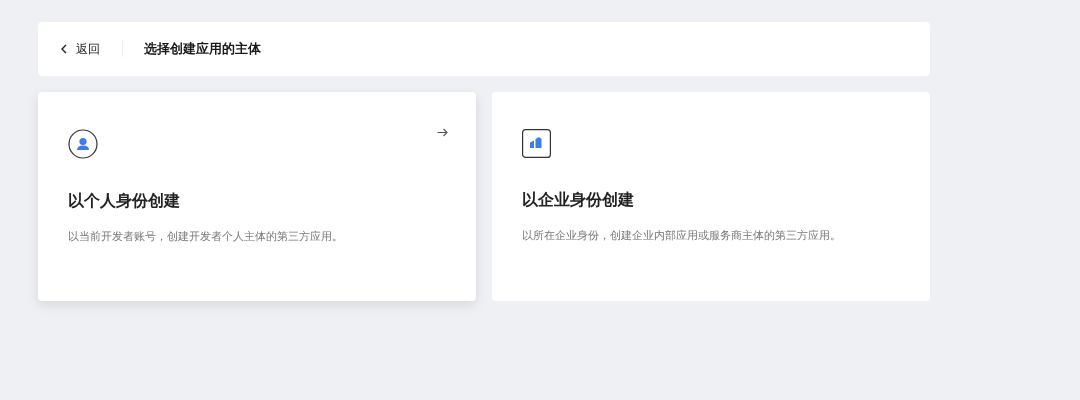  What do you see at coordinates (83, 144) in the screenshot?
I see `user-icon` at bounding box center [83, 144].